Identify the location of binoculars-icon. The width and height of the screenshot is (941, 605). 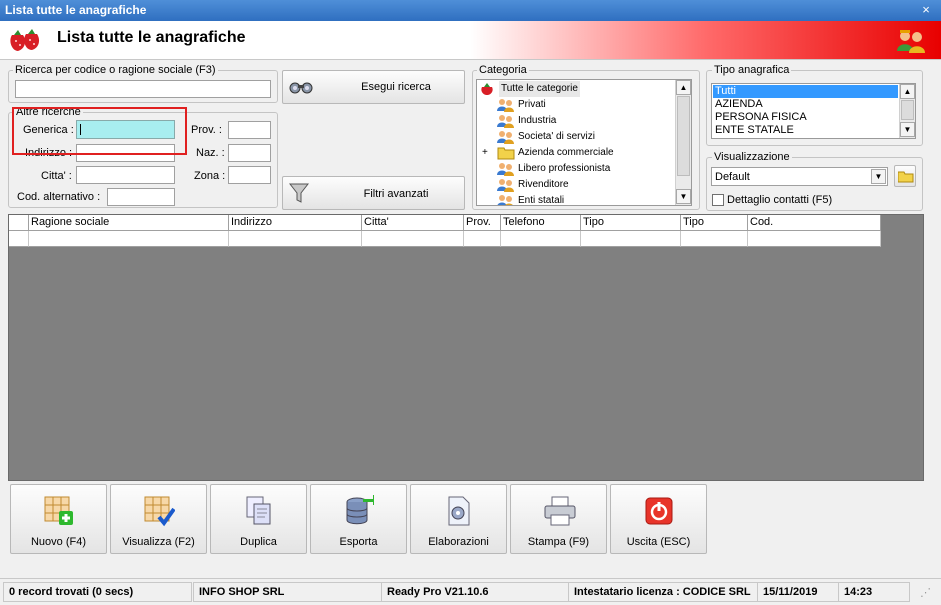
(301, 88).